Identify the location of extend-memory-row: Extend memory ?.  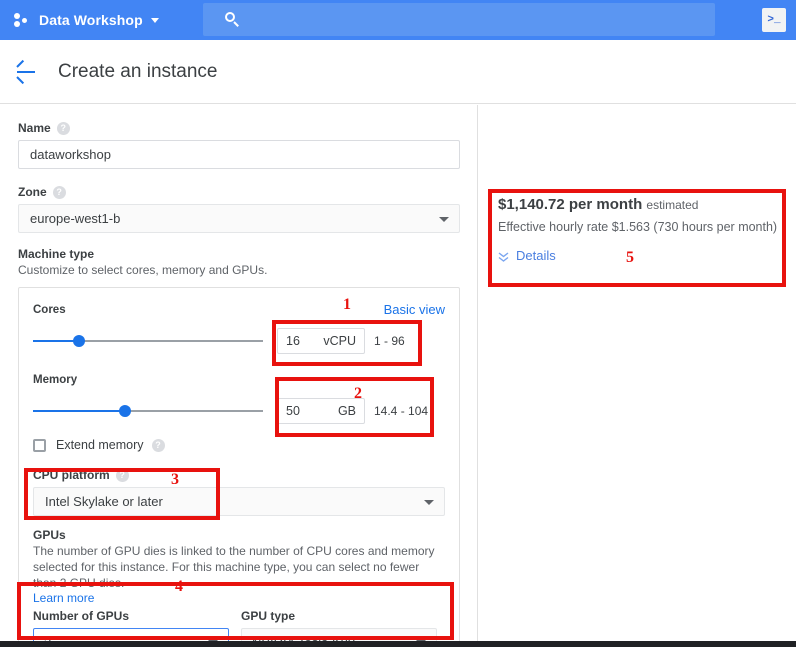
(239, 445).